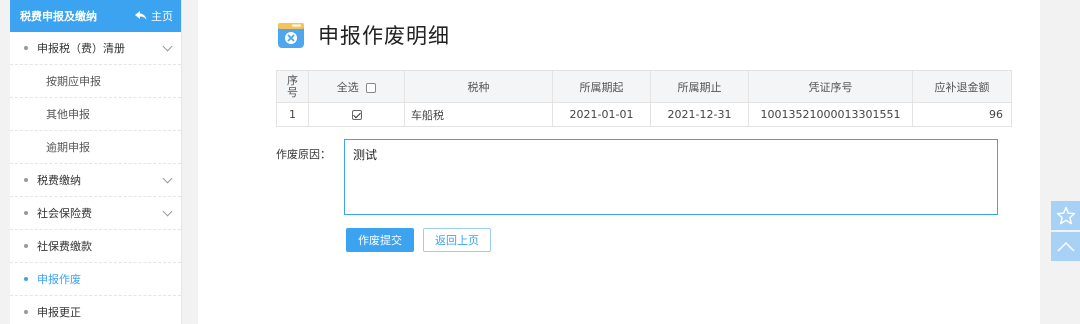 This screenshot has width=1080, height=324. I want to click on sidebar-header: 税费申报及缴纳 主页, so click(95, 16).